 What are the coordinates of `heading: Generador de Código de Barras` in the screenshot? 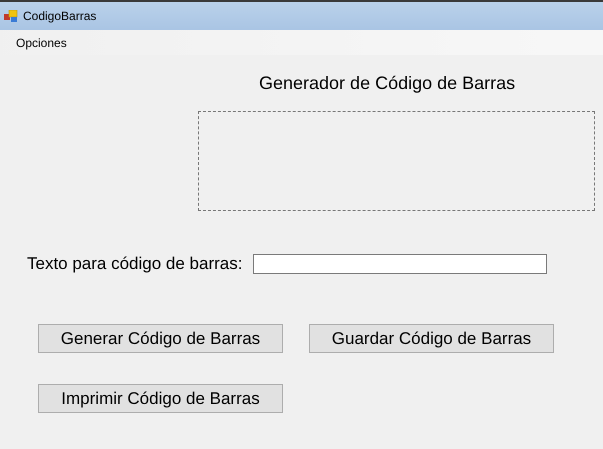 It's located at (387, 83).